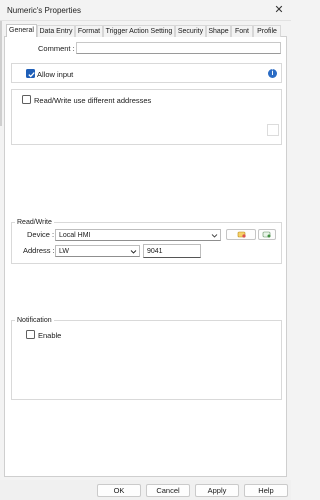 The width and height of the screenshot is (320, 500). What do you see at coordinates (146, 117) in the screenshot?
I see `read-write-different-group: Read/Write use different addresses` at bounding box center [146, 117].